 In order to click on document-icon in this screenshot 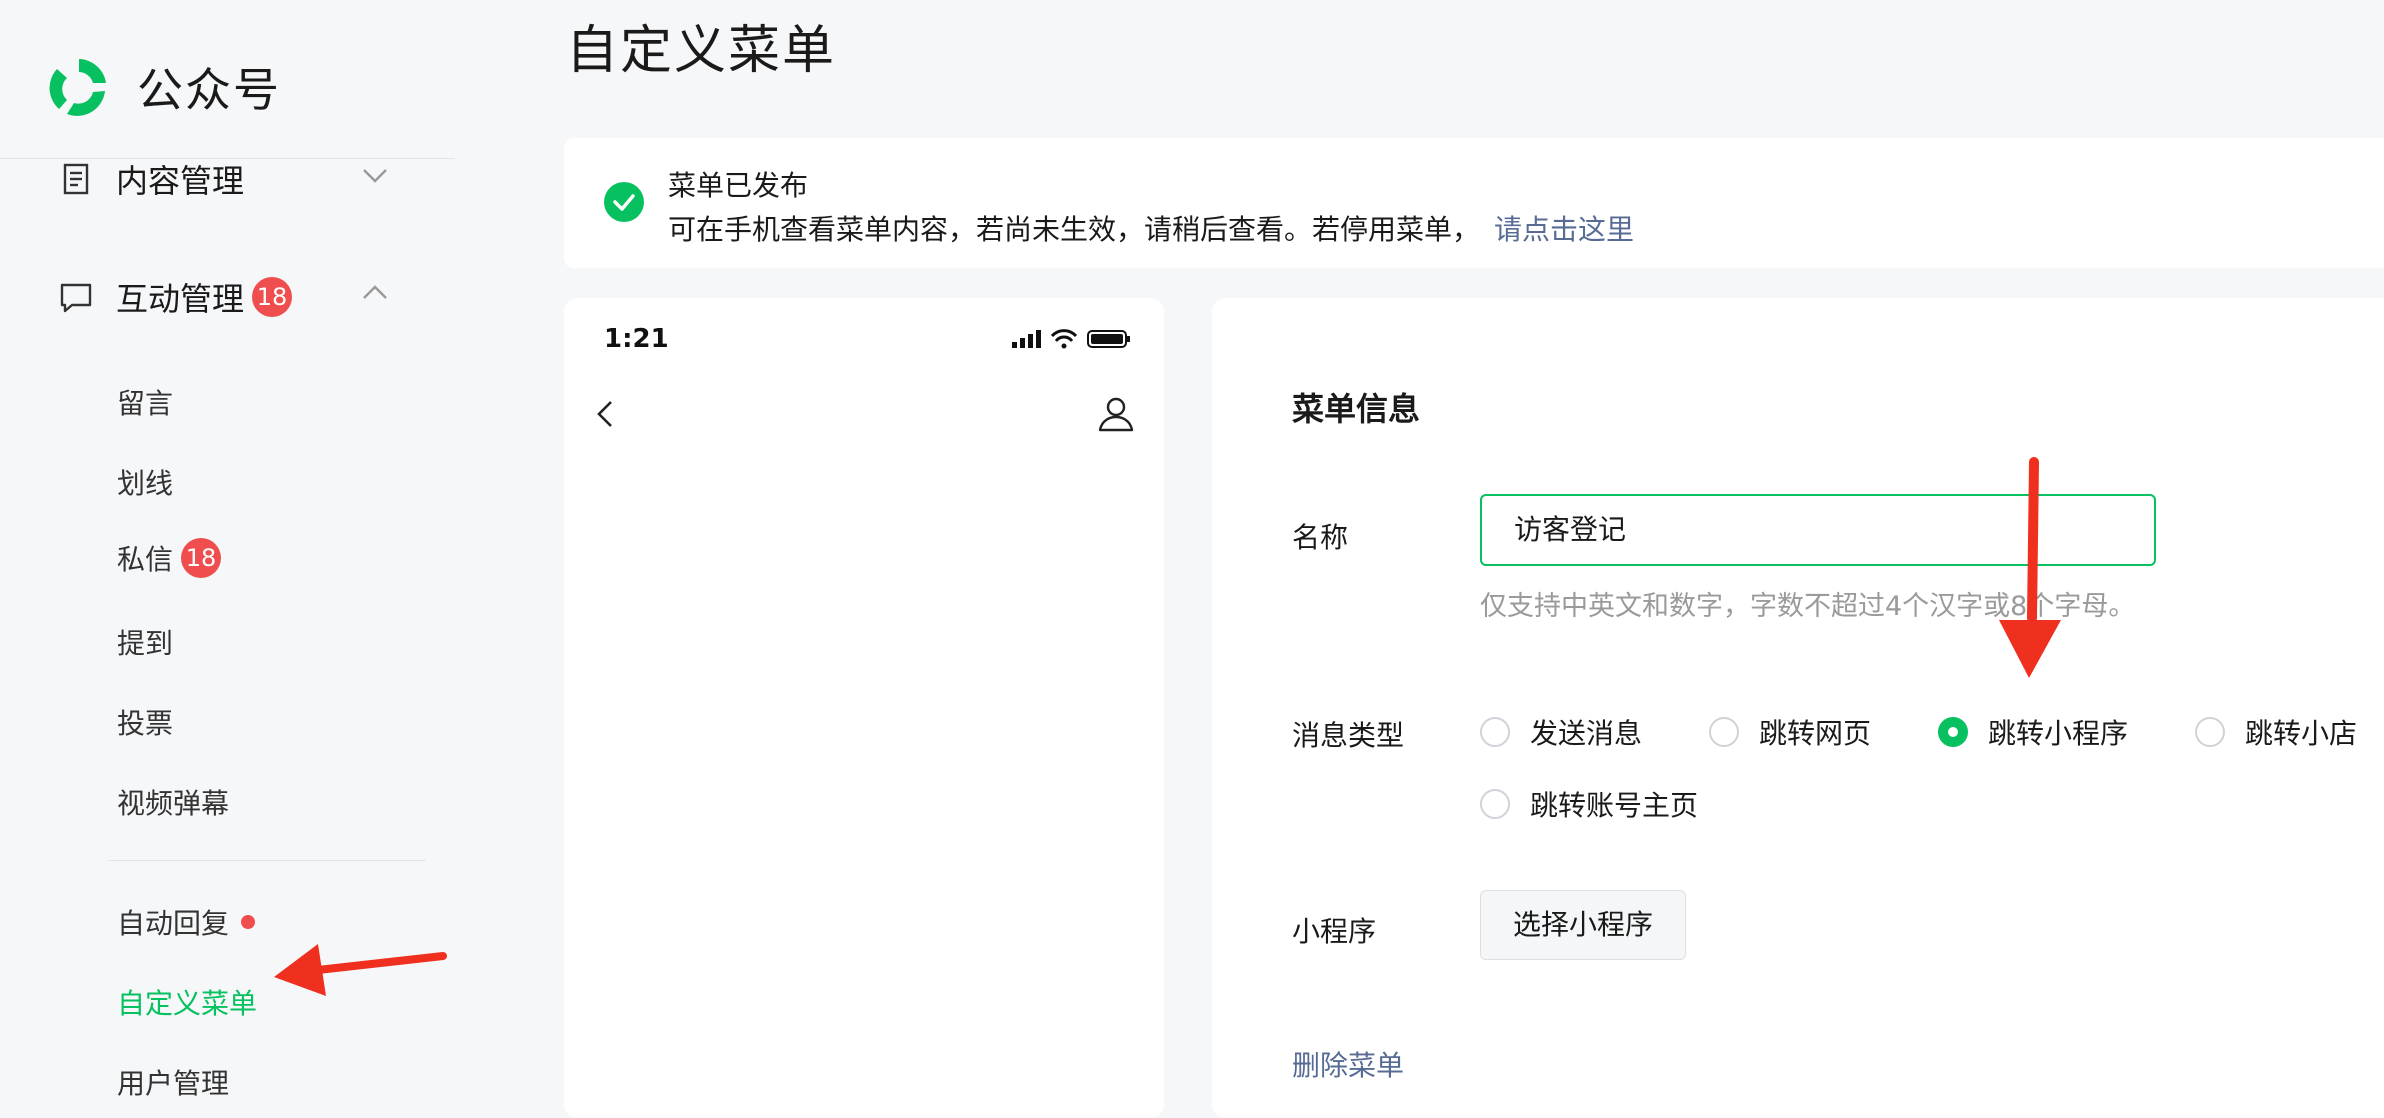, I will do `click(76, 179)`.